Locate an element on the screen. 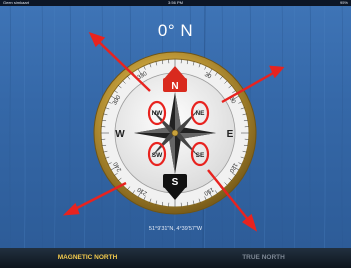  southwest-label: SW is located at coordinates (157, 155).